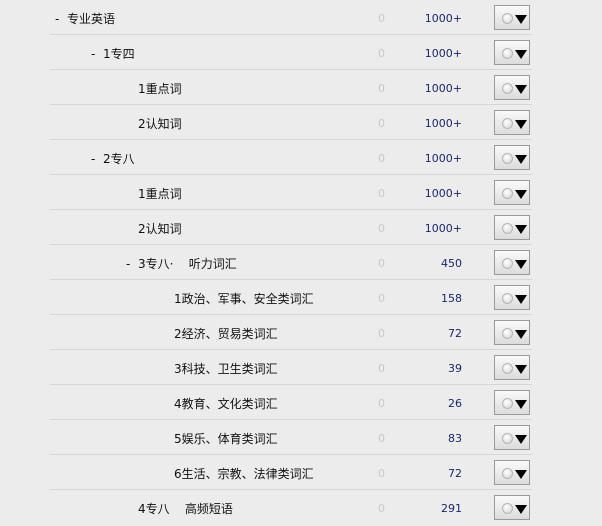  I want to click on tree-item-label: 2经济、贸易类词汇, so click(226, 332).